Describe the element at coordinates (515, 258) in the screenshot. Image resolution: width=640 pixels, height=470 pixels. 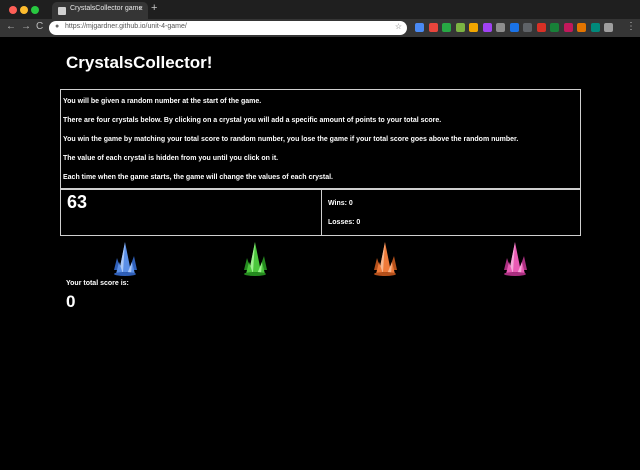
I see `pink-crystal-button` at that location.